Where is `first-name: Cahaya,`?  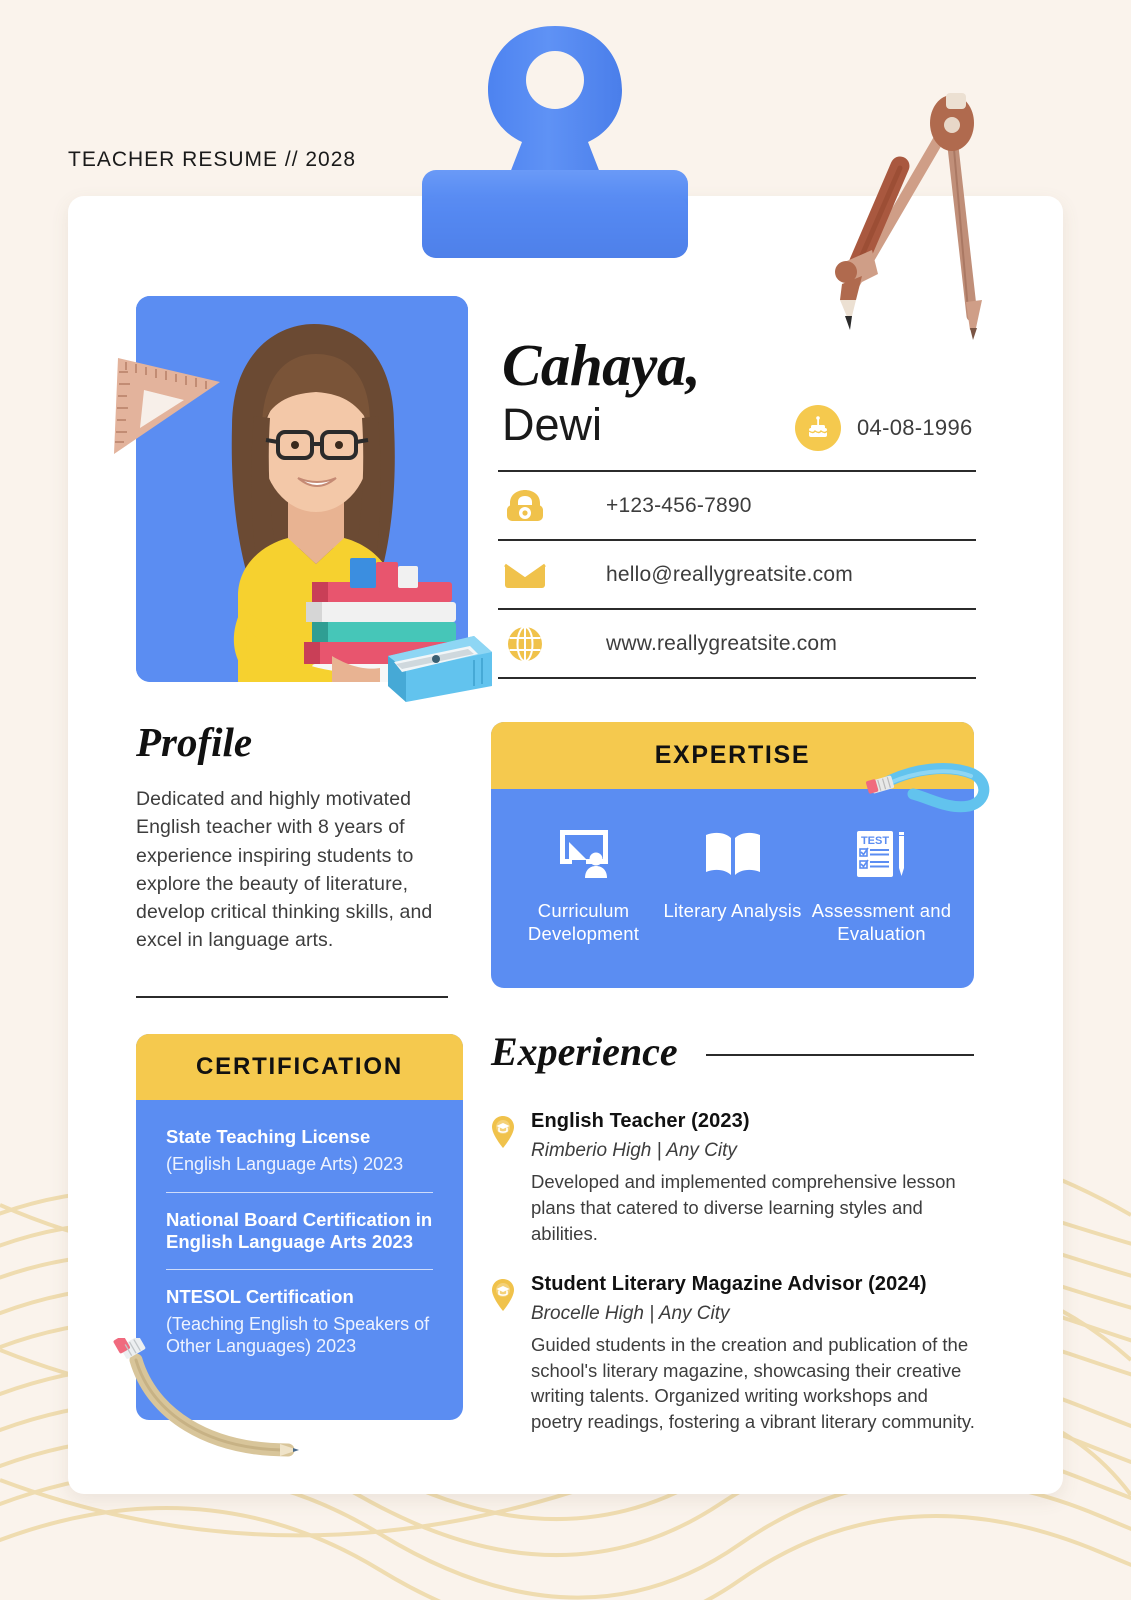 first-name: Cahaya, is located at coordinates (601, 365).